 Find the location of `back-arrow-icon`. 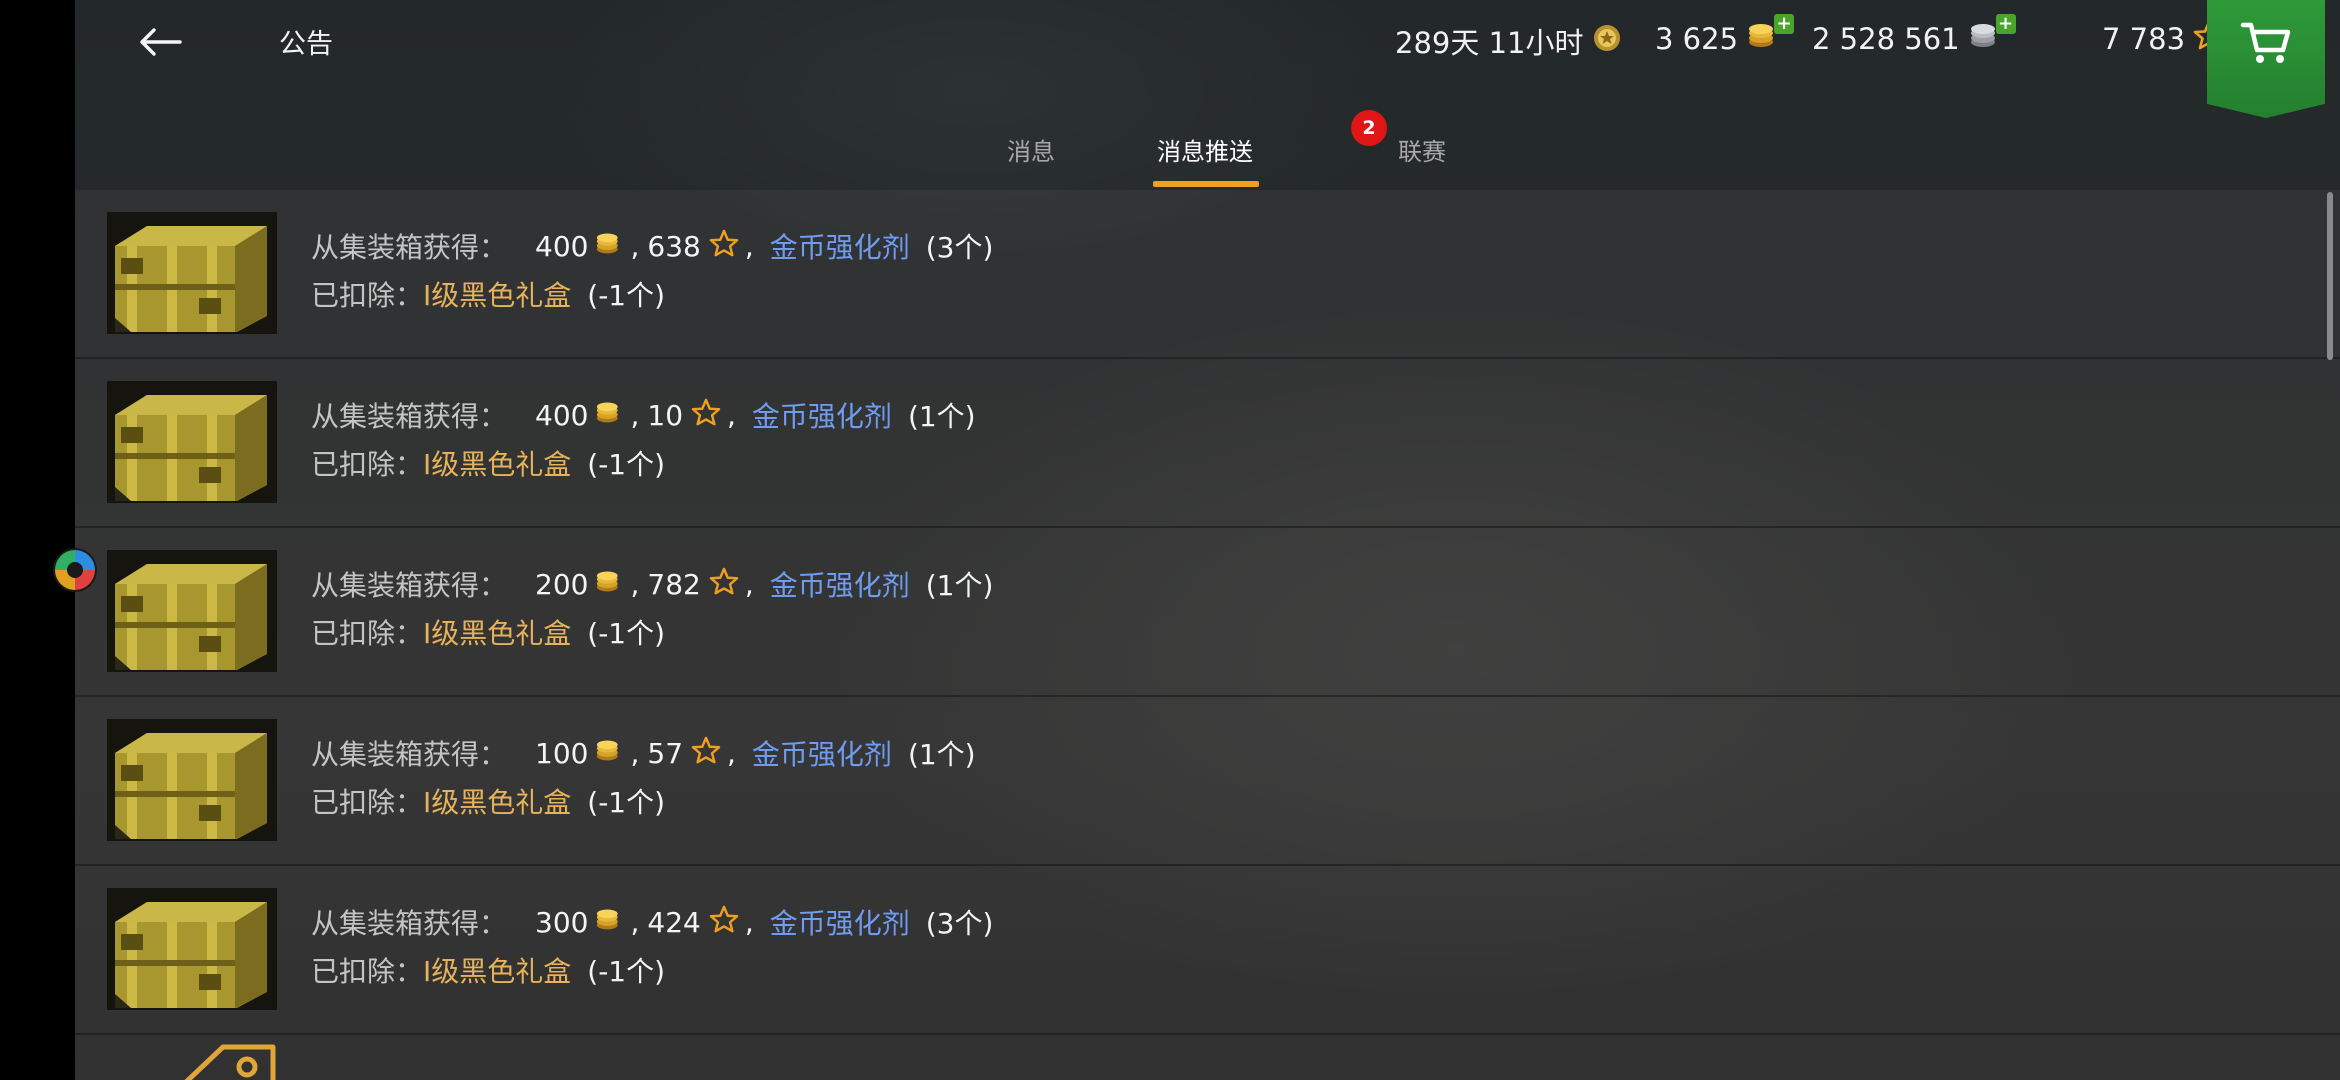

back-arrow-icon is located at coordinates (161, 42).